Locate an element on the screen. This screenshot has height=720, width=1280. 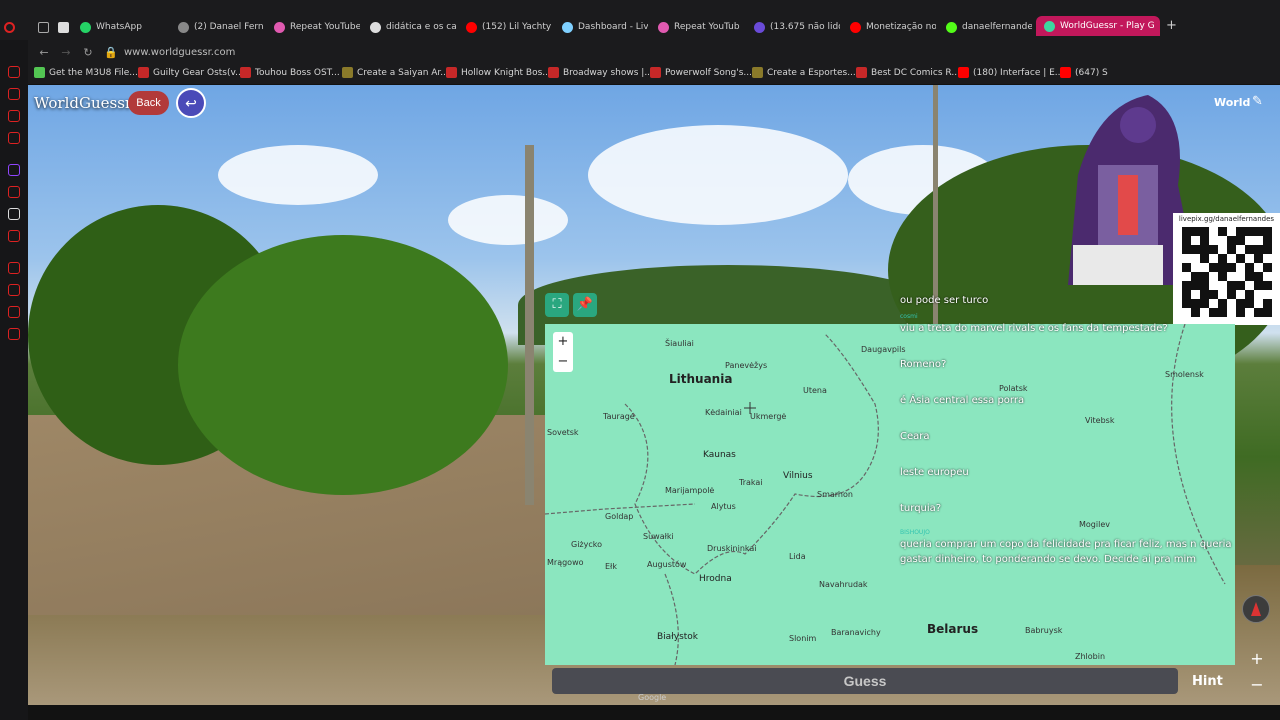
tab-0: WhatsApp is located at coordinates (125, 27).